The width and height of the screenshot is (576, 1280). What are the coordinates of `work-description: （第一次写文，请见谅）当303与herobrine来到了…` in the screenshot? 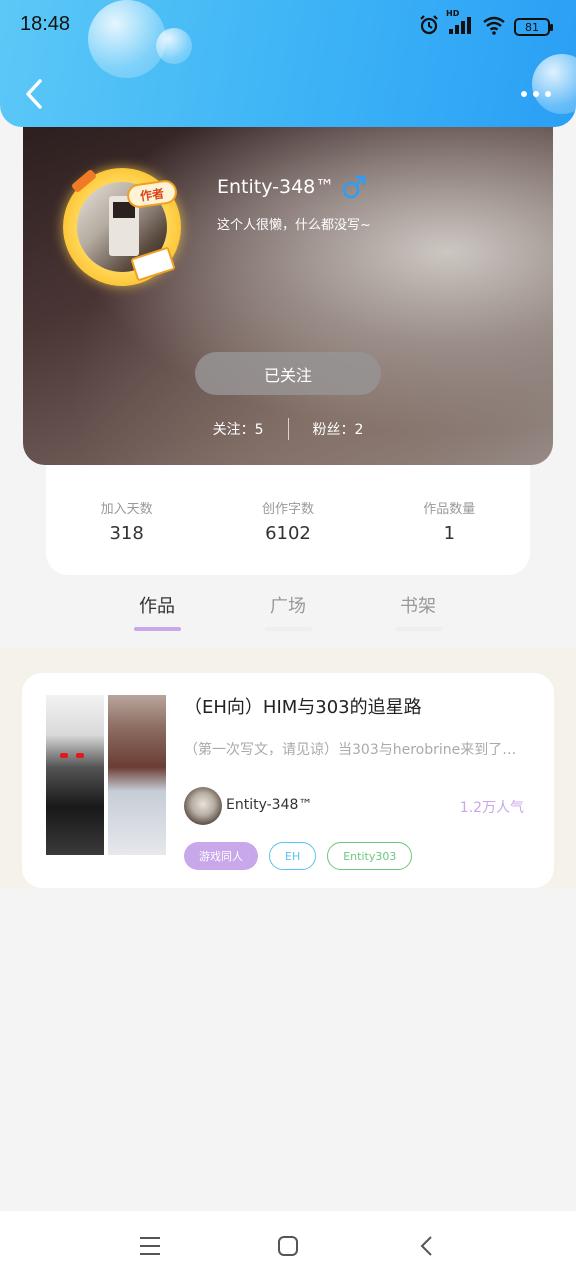 It's located at (350, 750).